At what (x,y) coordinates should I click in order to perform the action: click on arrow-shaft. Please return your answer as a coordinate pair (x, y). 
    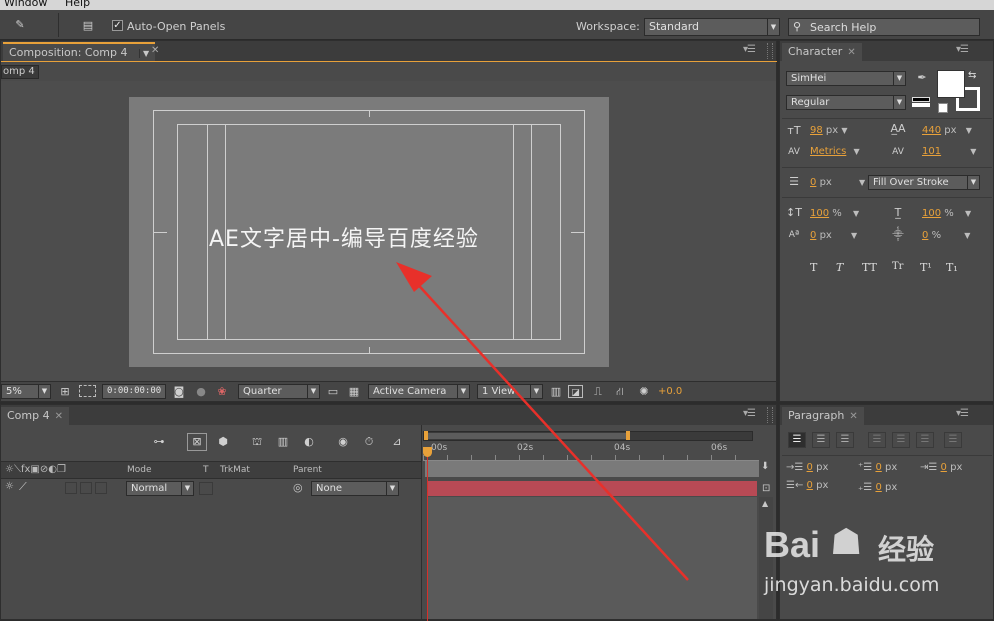
    Looking at the image, I should click on (550, 429).